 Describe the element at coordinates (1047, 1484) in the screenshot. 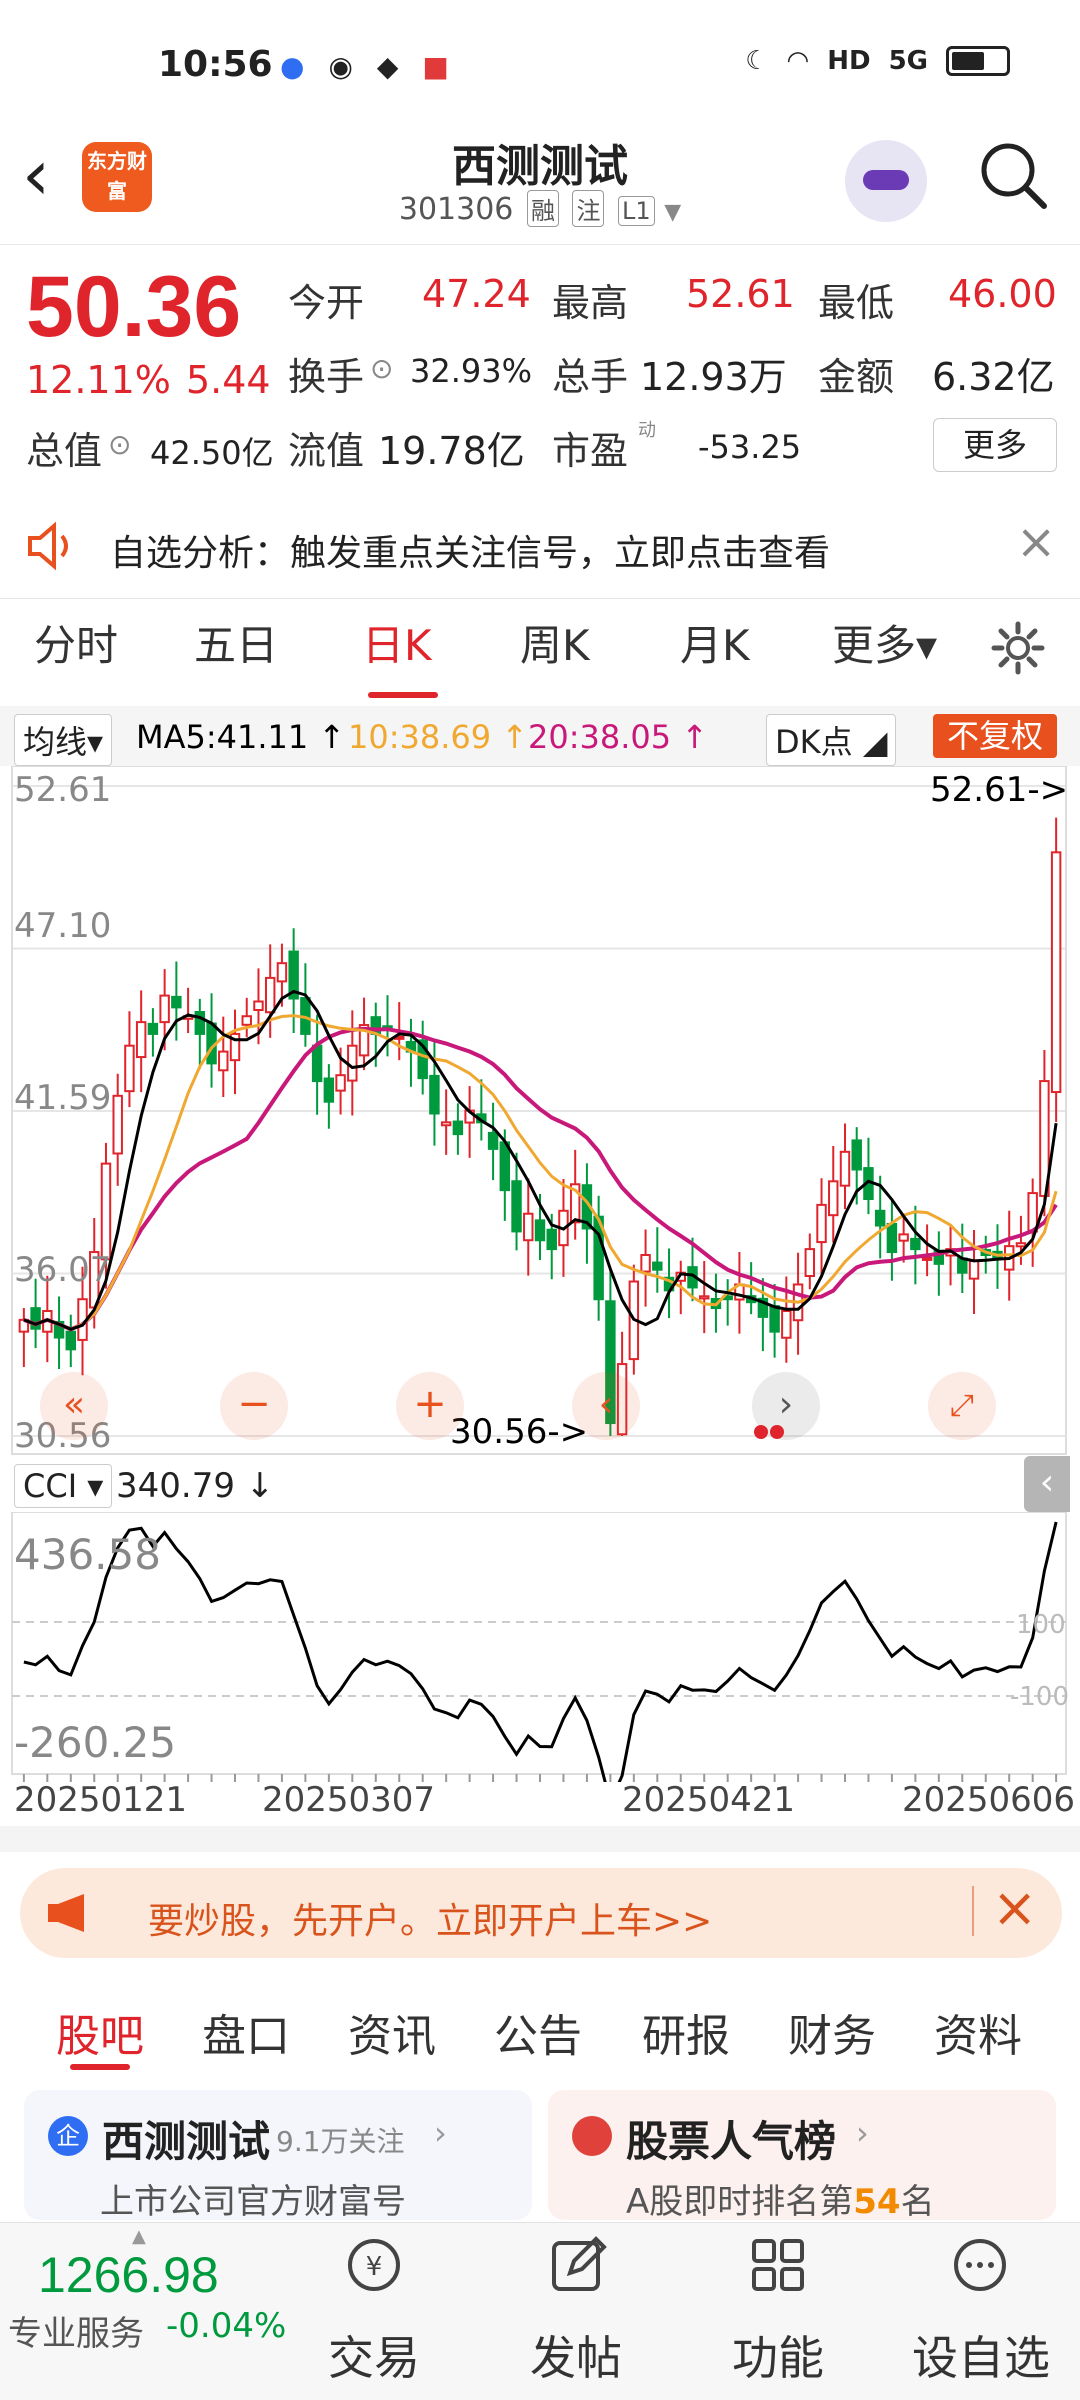

I see `collapse-panel-icon: ‹` at that location.